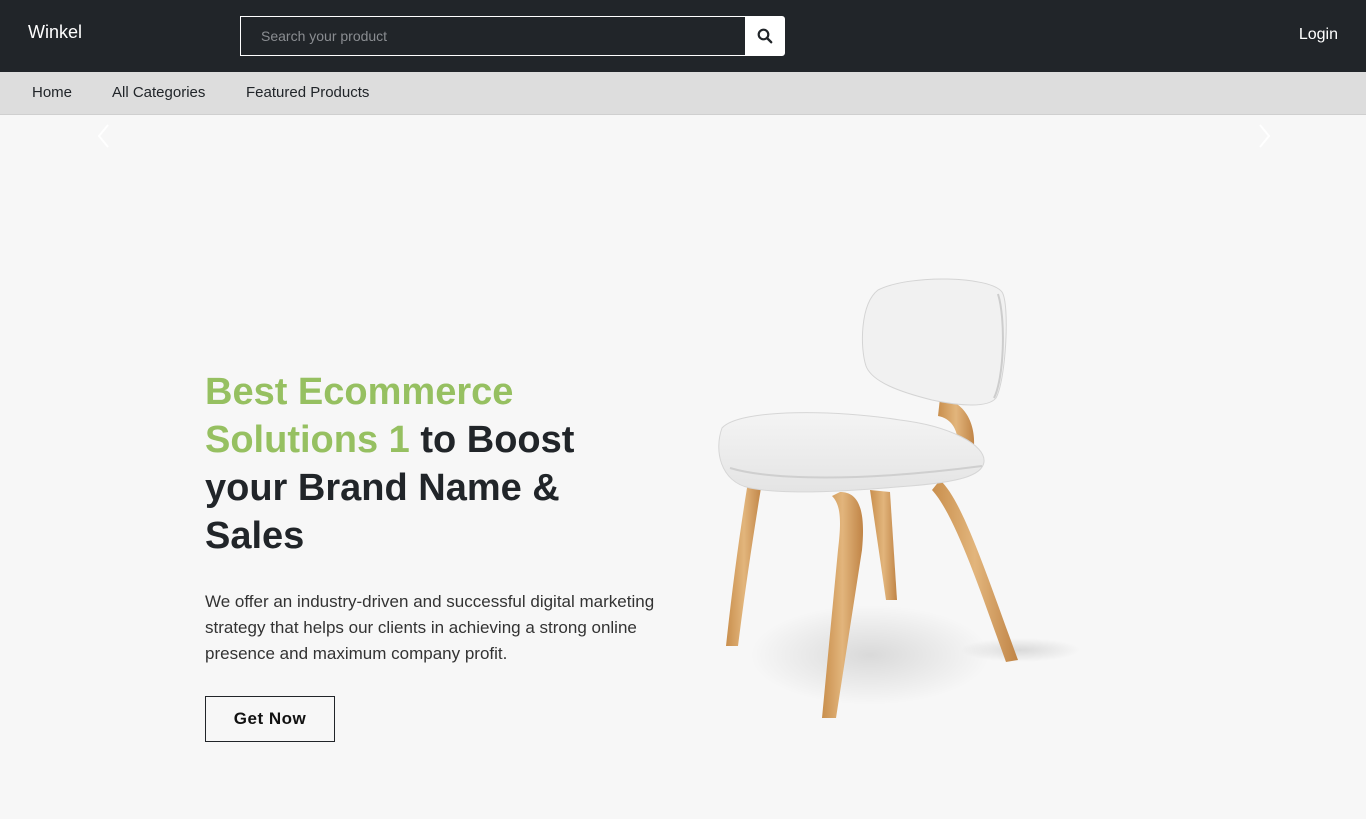  I want to click on nav-item-home: Home, so click(52, 92).